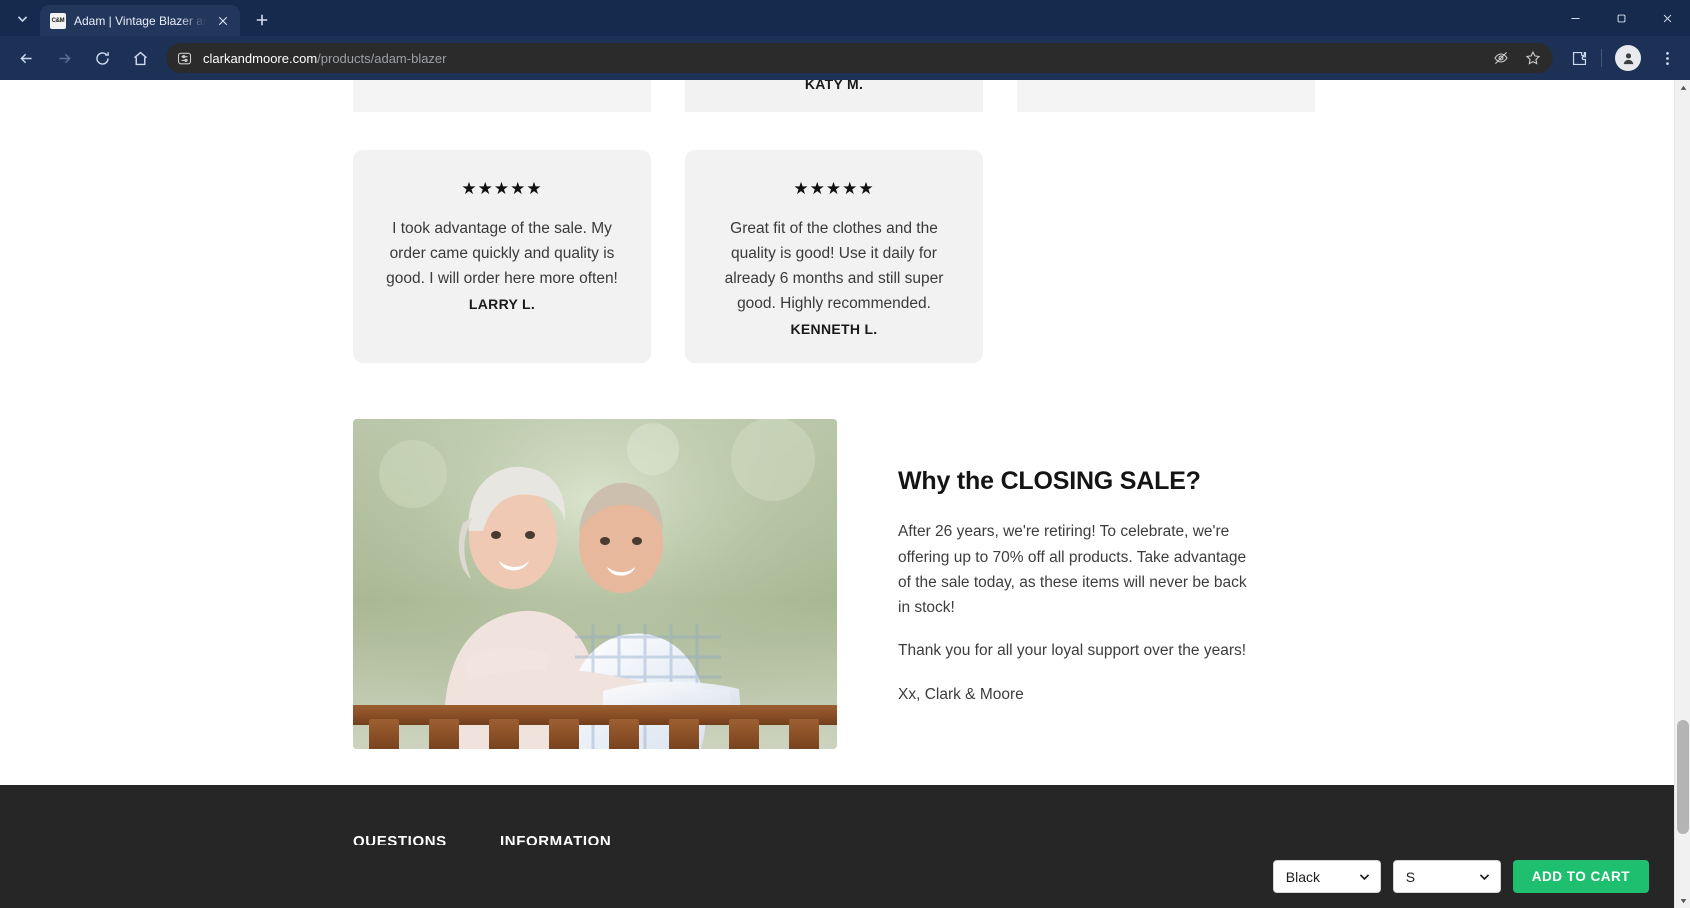 The image size is (1690, 908). I want to click on forward-arrow-right-icon, so click(64, 58).